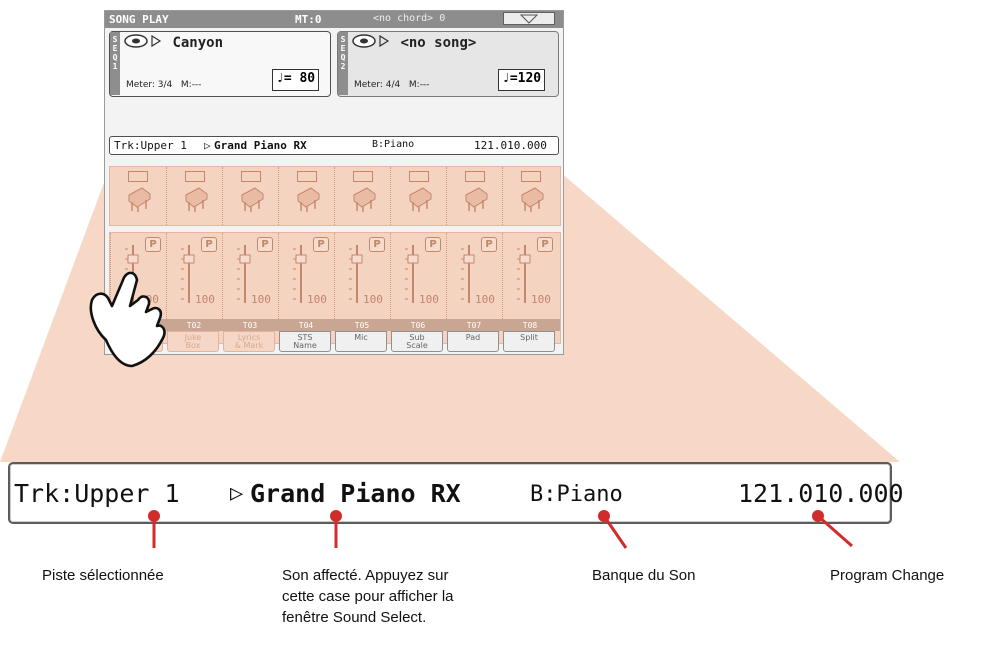 The height and width of the screenshot is (648, 998). What do you see at coordinates (207, 145) in the screenshot?
I see `play-arrow-icon: ▷` at bounding box center [207, 145].